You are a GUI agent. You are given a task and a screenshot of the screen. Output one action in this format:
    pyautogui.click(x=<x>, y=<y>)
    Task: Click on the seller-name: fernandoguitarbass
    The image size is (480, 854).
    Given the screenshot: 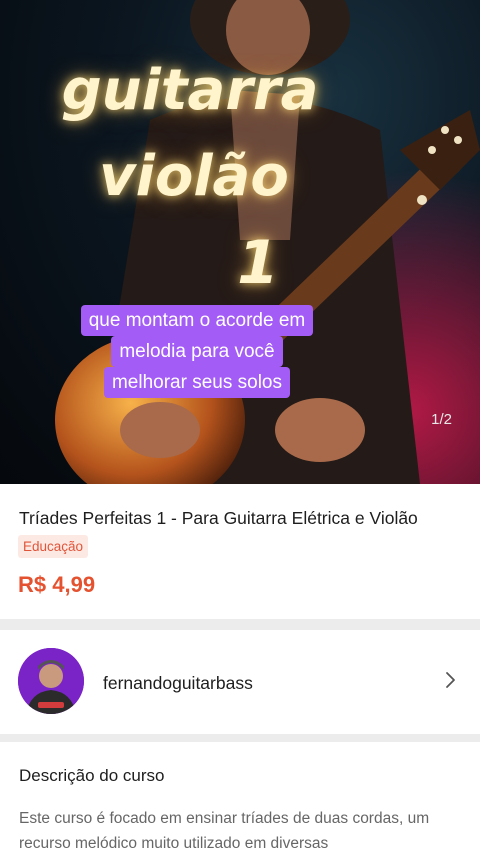 What is the action you would take?
    pyautogui.click(x=178, y=683)
    